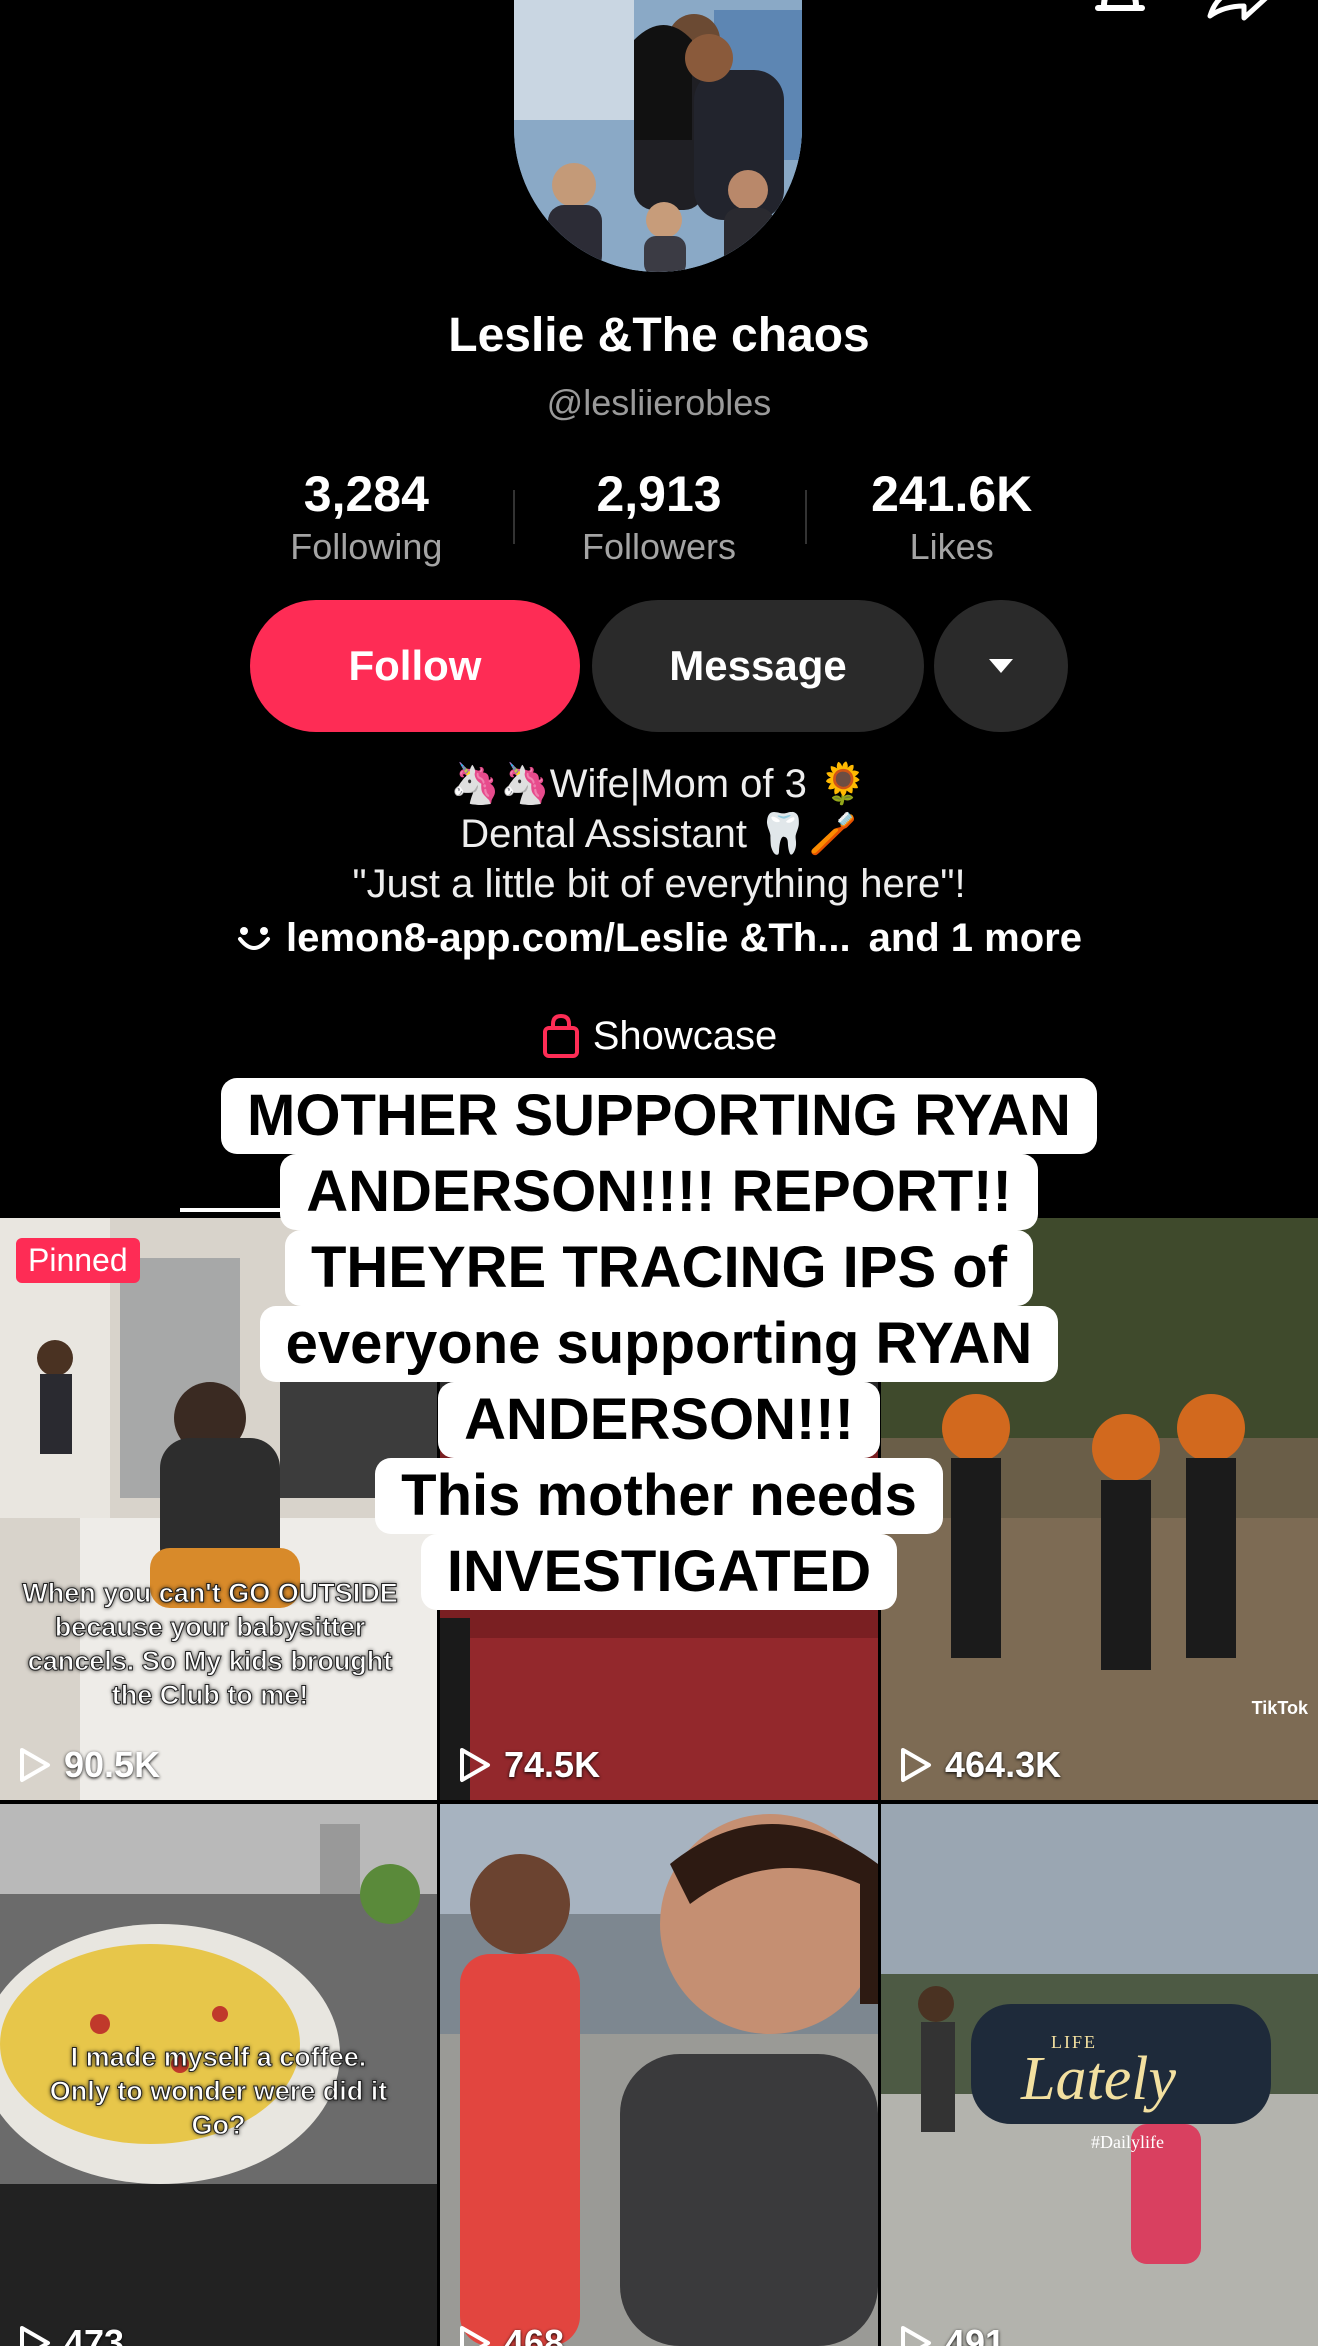  What do you see at coordinates (758, 666) in the screenshot?
I see `message-button: Message` at bounding box center [758, 666].